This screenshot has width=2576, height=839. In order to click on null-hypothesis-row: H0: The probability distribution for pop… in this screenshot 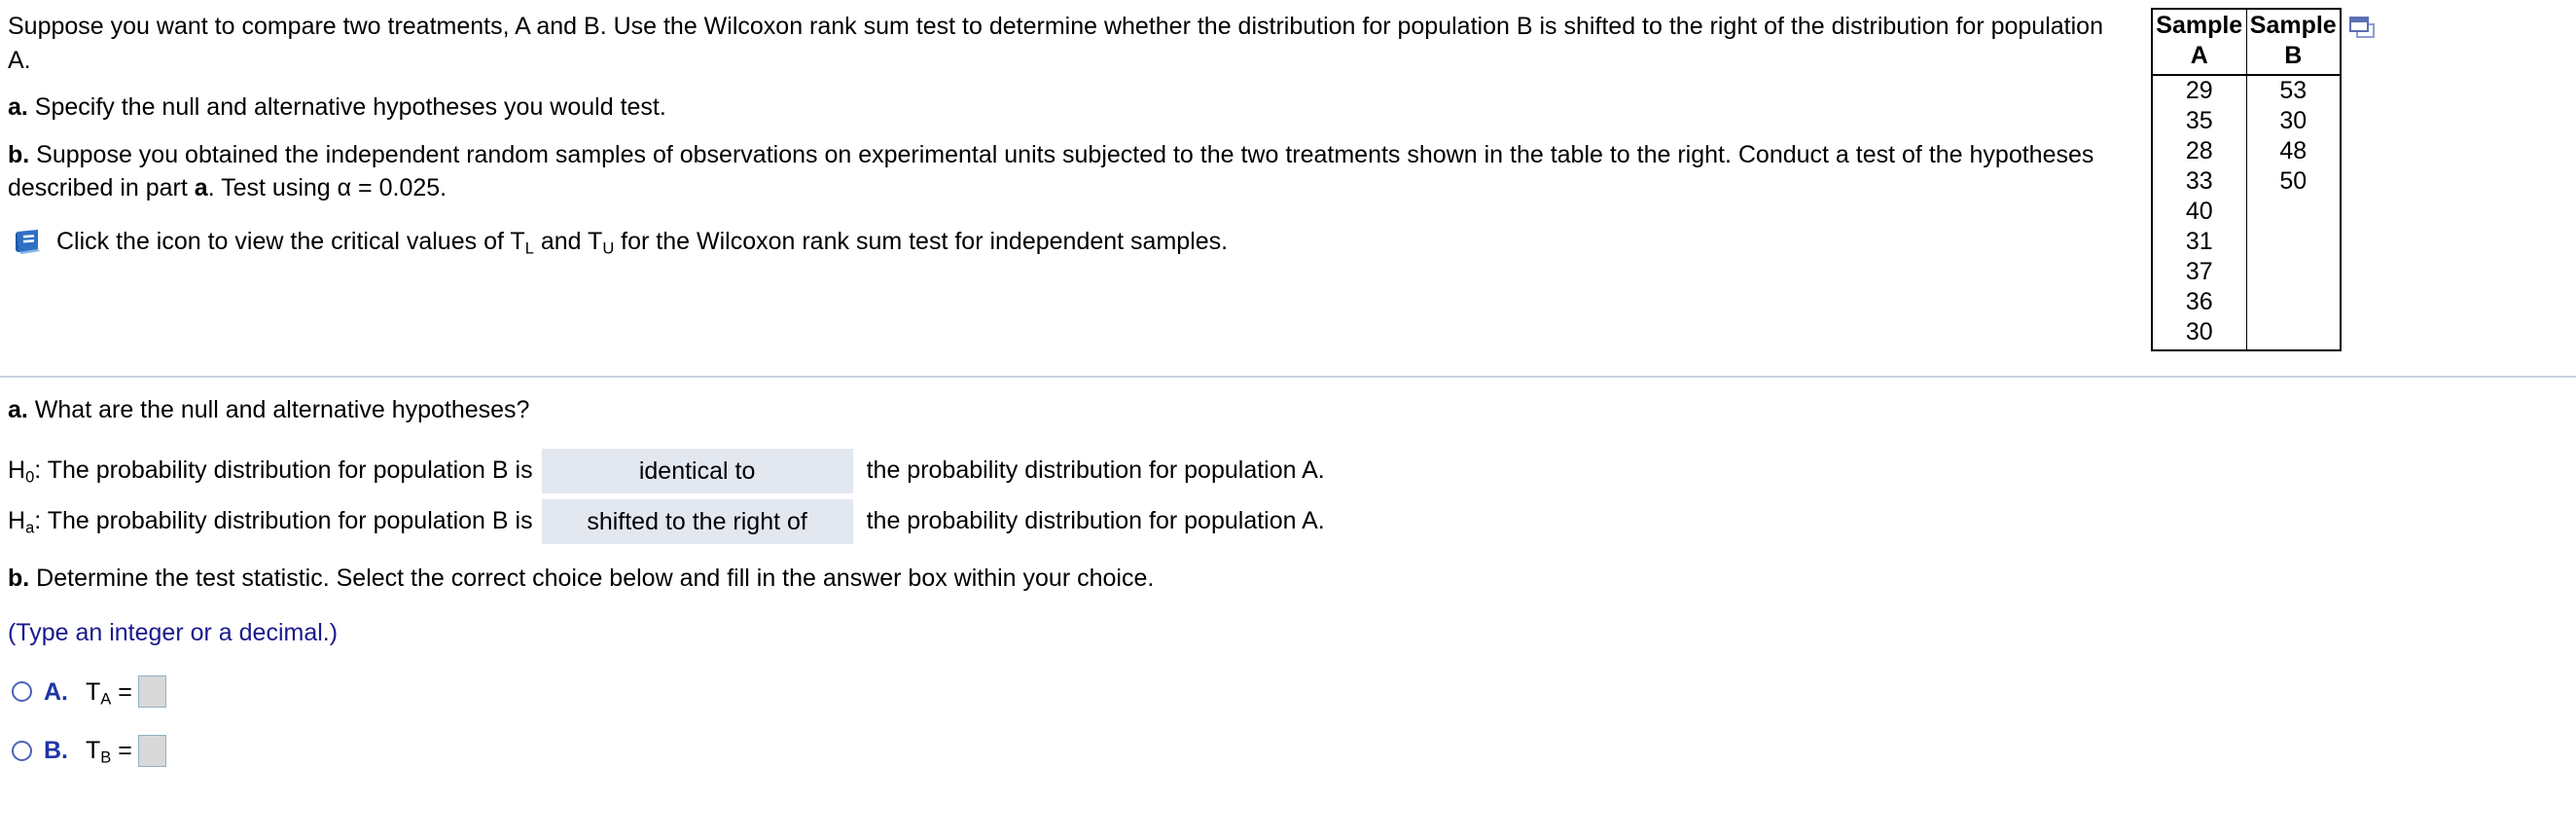, I will do `click(1292, 471)`.